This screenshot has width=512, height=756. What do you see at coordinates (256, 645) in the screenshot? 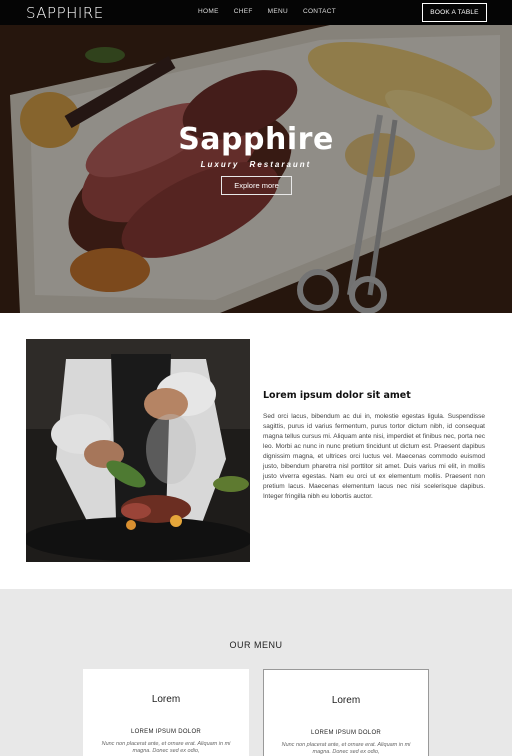
I see `menu-heading: OUR MENU` at bounding box center [256, 645].